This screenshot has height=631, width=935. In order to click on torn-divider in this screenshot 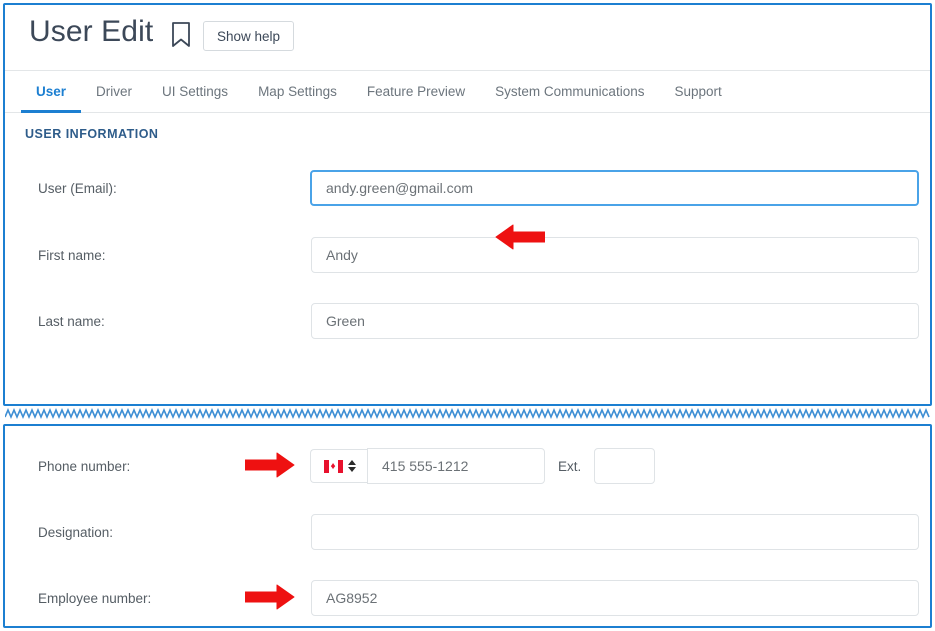, I will do `click(467, 414)`.